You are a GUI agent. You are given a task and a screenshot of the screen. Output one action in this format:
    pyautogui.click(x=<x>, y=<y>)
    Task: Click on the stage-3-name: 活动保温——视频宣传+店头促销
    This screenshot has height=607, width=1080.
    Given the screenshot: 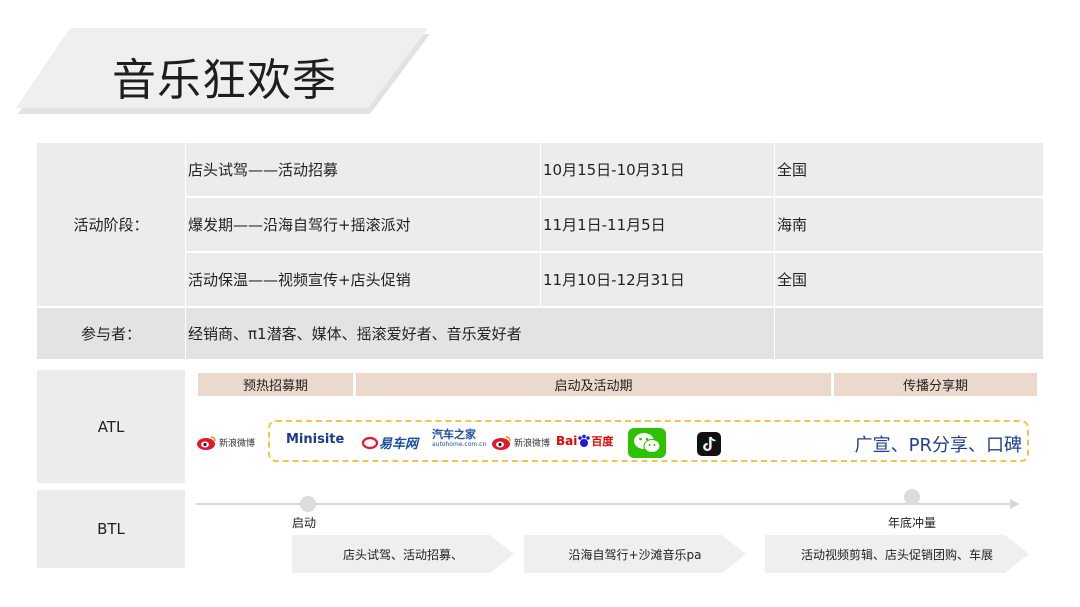 What is the action you would take?
    pyautogui.click(x=363, y=279)
    